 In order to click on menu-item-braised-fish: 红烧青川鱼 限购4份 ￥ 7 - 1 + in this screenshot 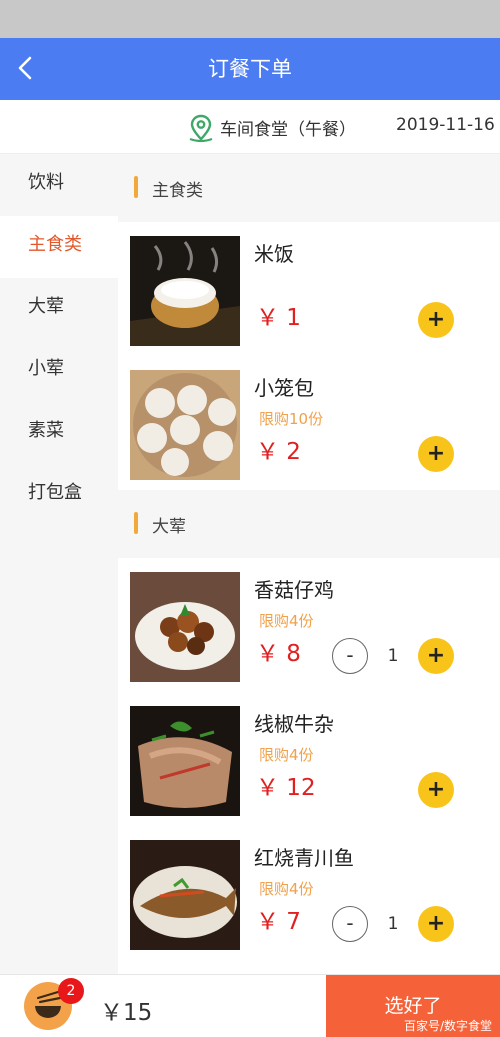, I will do `click(309, 893)`.